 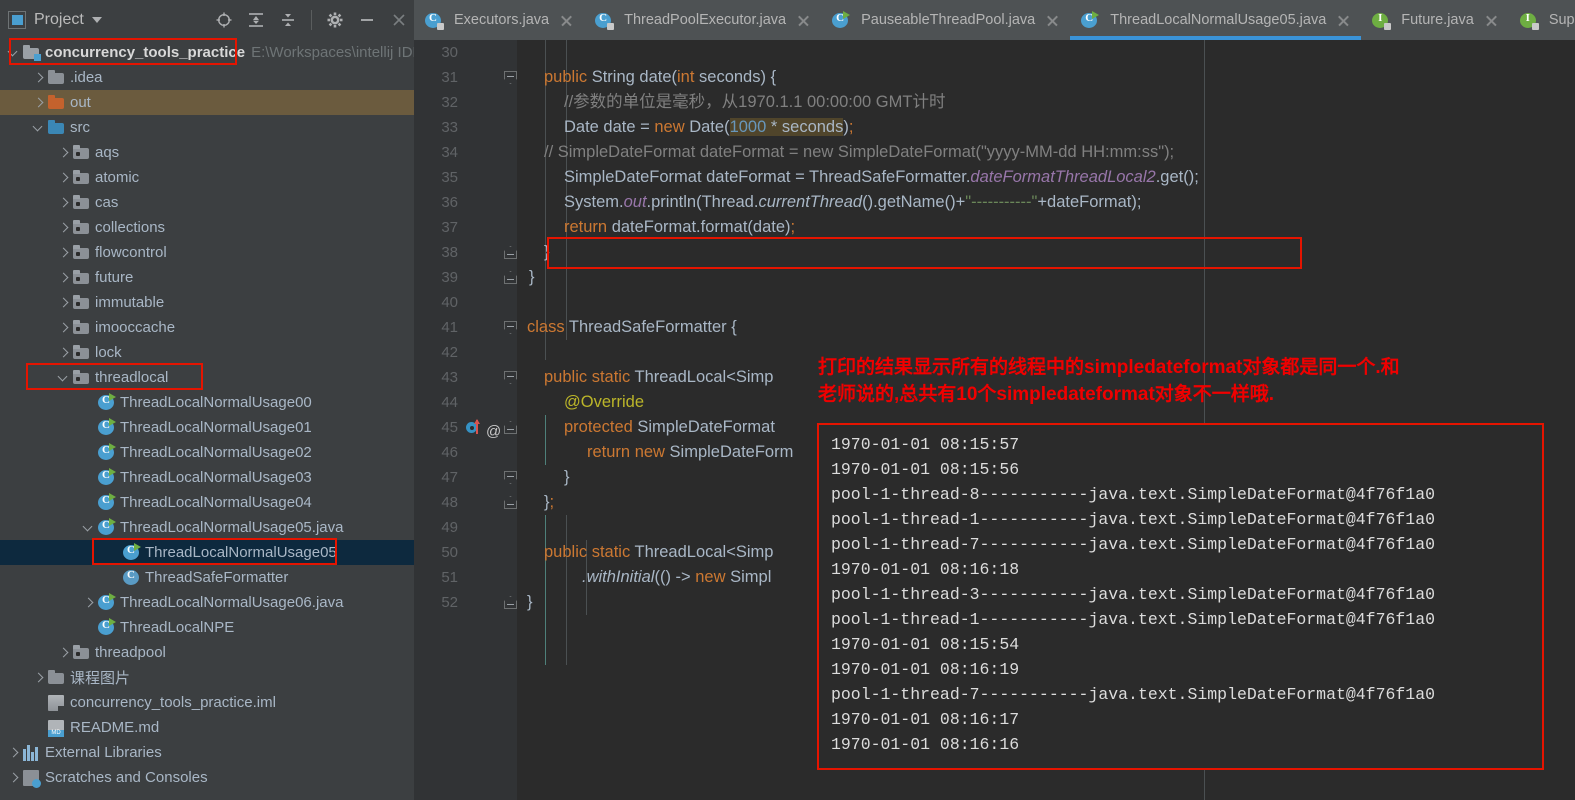 What do you see at coordinates (207, 427) in the screenshot?
I see `tree-node-threadlocalnormalusage01: ThreadLocalNormalUsage01` at bounding box center [207, 427].